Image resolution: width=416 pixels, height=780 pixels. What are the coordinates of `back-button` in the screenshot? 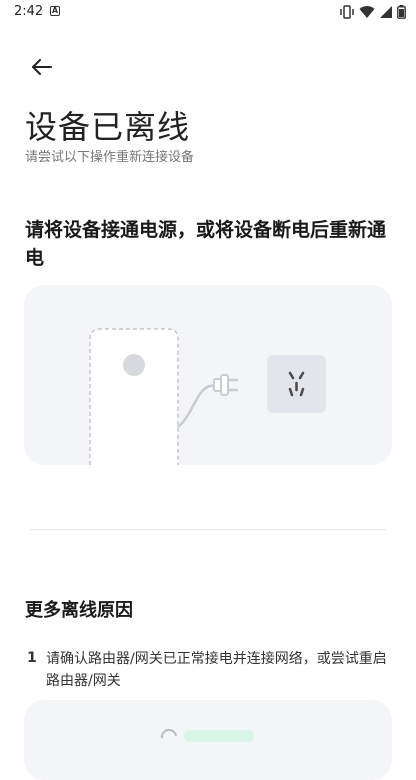 It's located at (42, 67).